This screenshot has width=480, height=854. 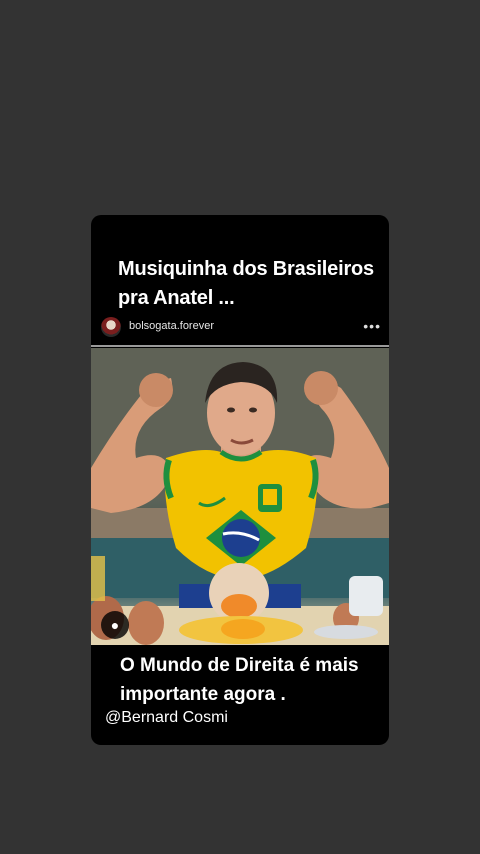 I want to click on post-username: bolsogata.forever, so click(x=171, y=326).